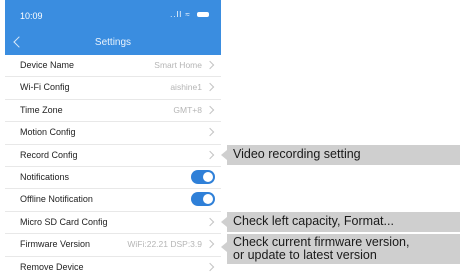 The image size is (460, 276). What do you see at coordinates (113, 178) in the screenshot?
I see `setting-row-notifications: Notifications` at bounding box center [113, 178].